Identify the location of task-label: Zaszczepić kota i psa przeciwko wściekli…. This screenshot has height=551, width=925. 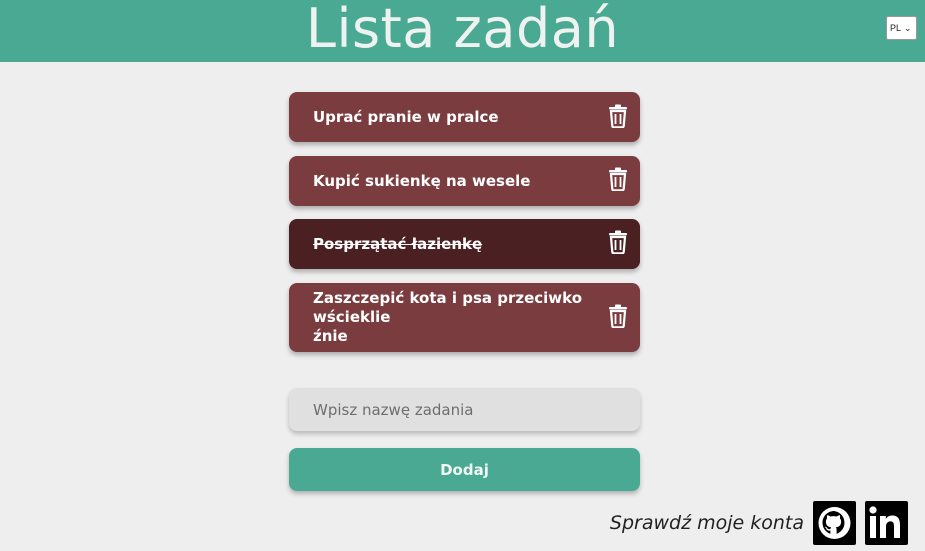
(455, 317).